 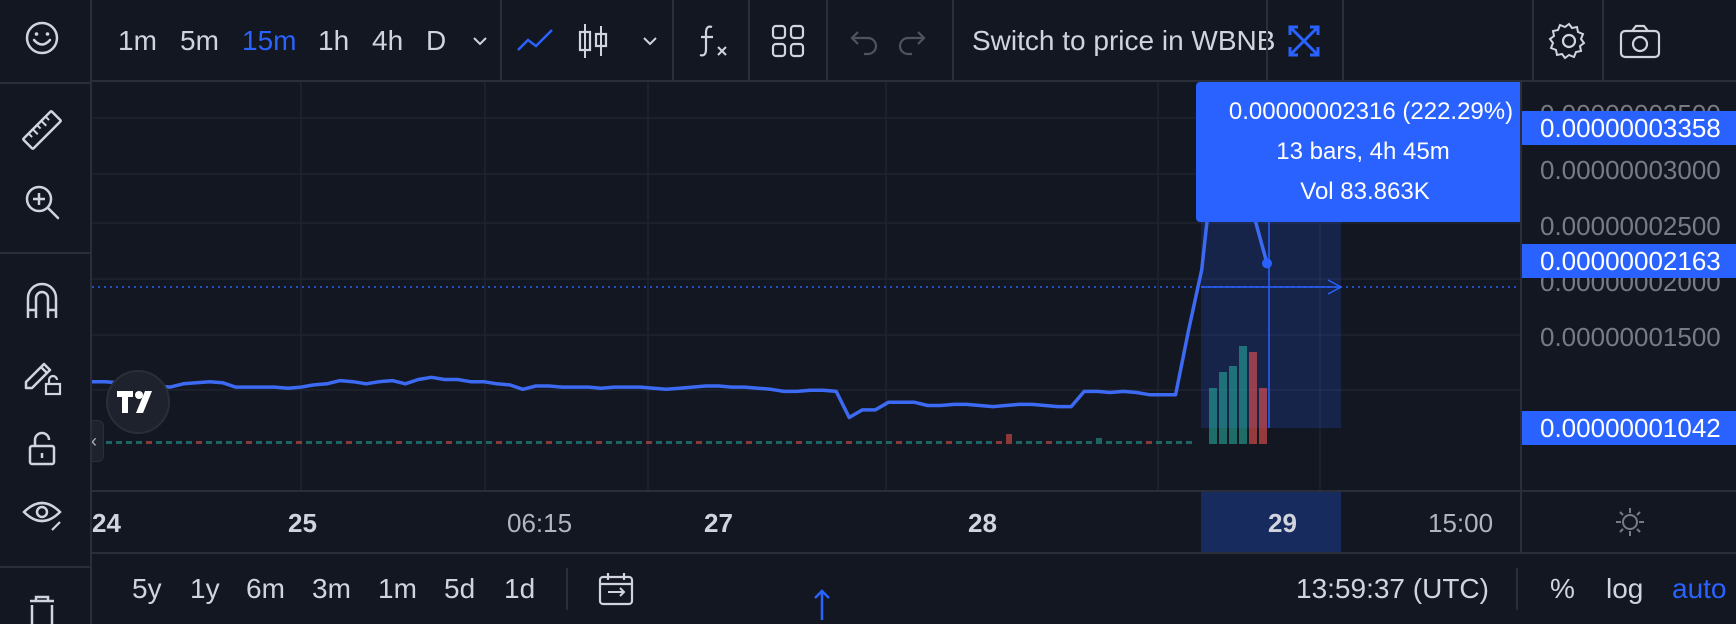 I want to click on volume-bars, so click(x=681, y=395).